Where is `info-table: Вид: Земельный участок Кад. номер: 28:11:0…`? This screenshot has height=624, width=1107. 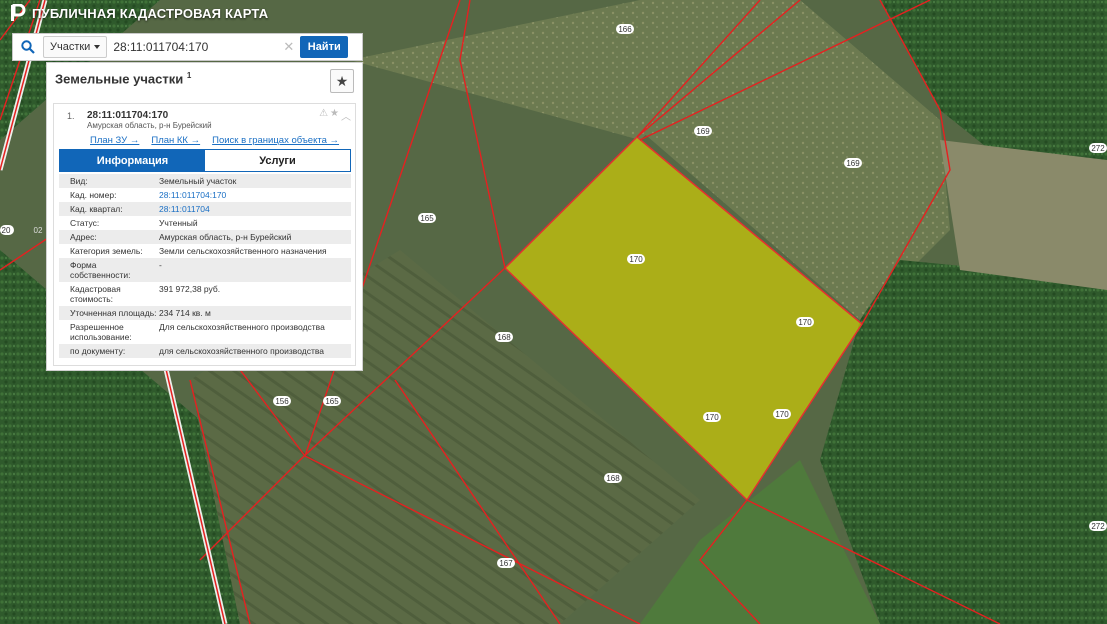 info-table: Вид: Земельный участок Кад. номер: 28:11:0… is located at coordinates (205, 266).